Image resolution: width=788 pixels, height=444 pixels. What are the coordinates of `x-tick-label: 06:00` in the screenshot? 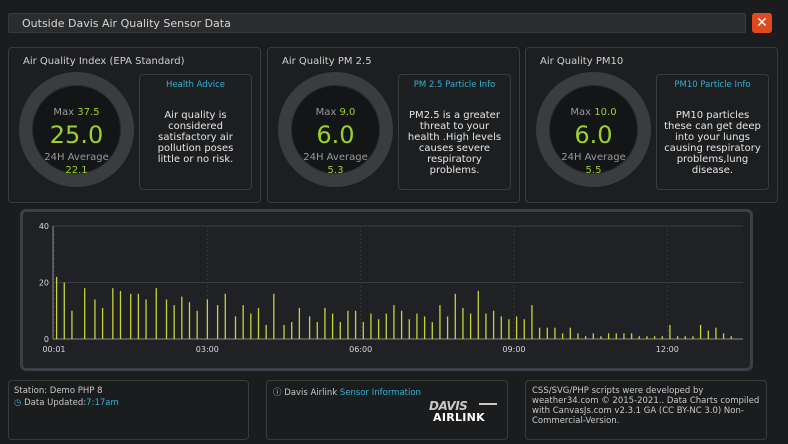 It's located at (360, 349).